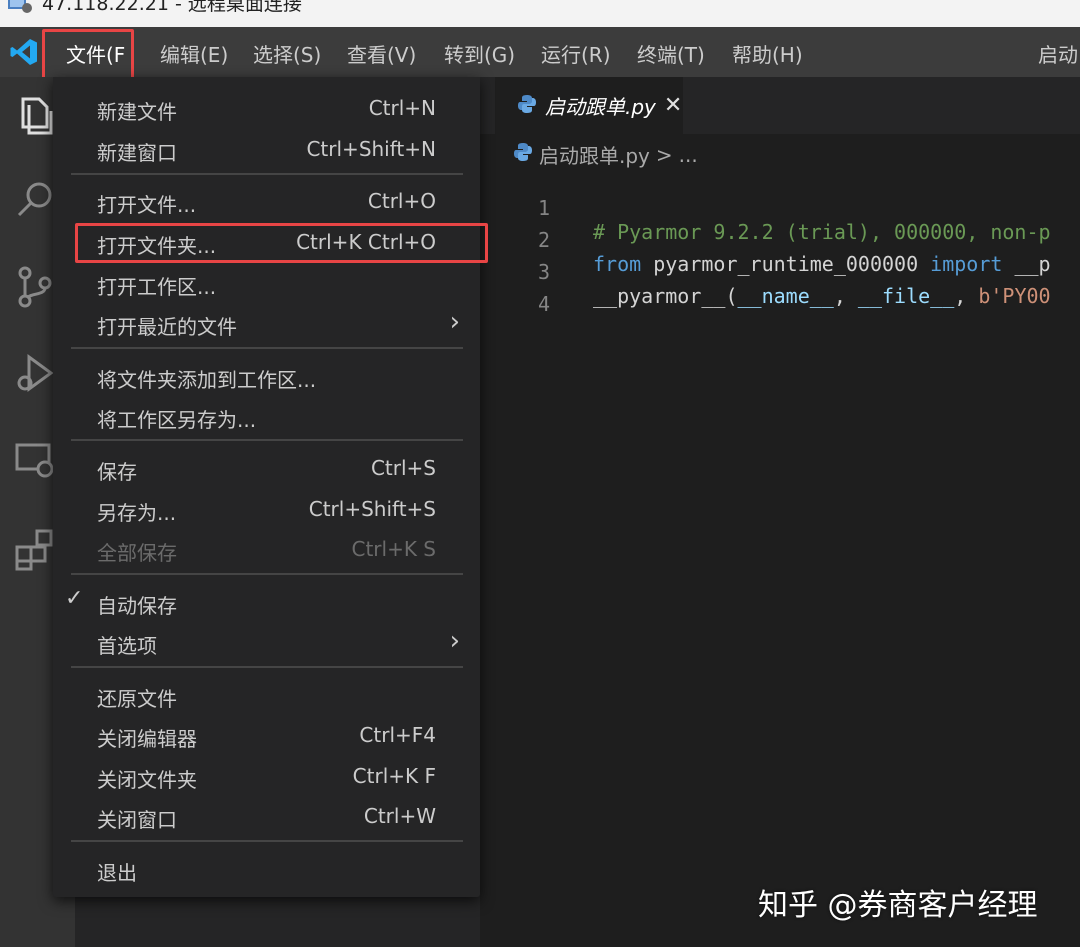  I want to click on menu-item-new-file: 新建文件 Ctrl+N, so click(266, 108).